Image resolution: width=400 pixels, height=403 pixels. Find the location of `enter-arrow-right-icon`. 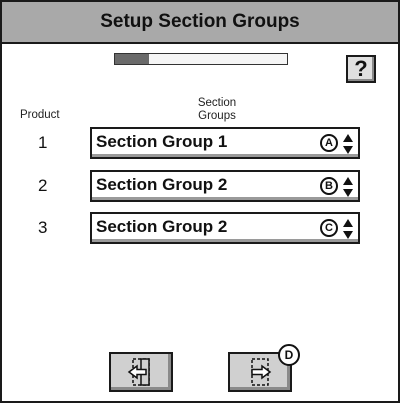

enter-arrow-right-icon is located at coordinates (261, 372).